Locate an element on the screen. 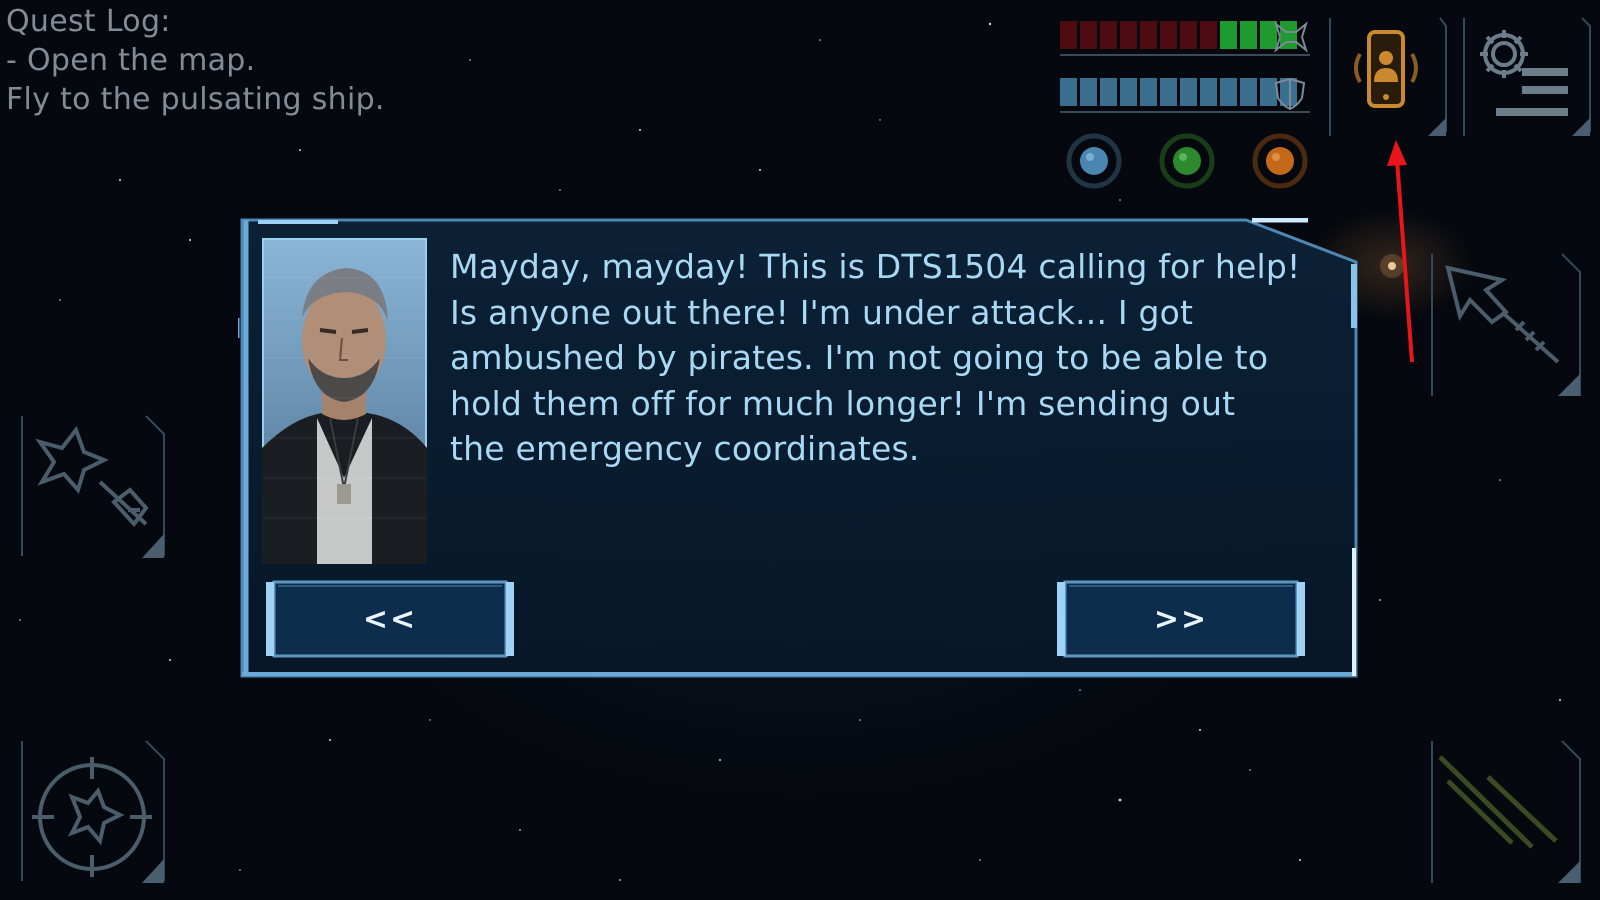 Image resolution: width=1600 pixels, height=900 pixels. orange-orb-indicator is located at coordinates (1280, 161).